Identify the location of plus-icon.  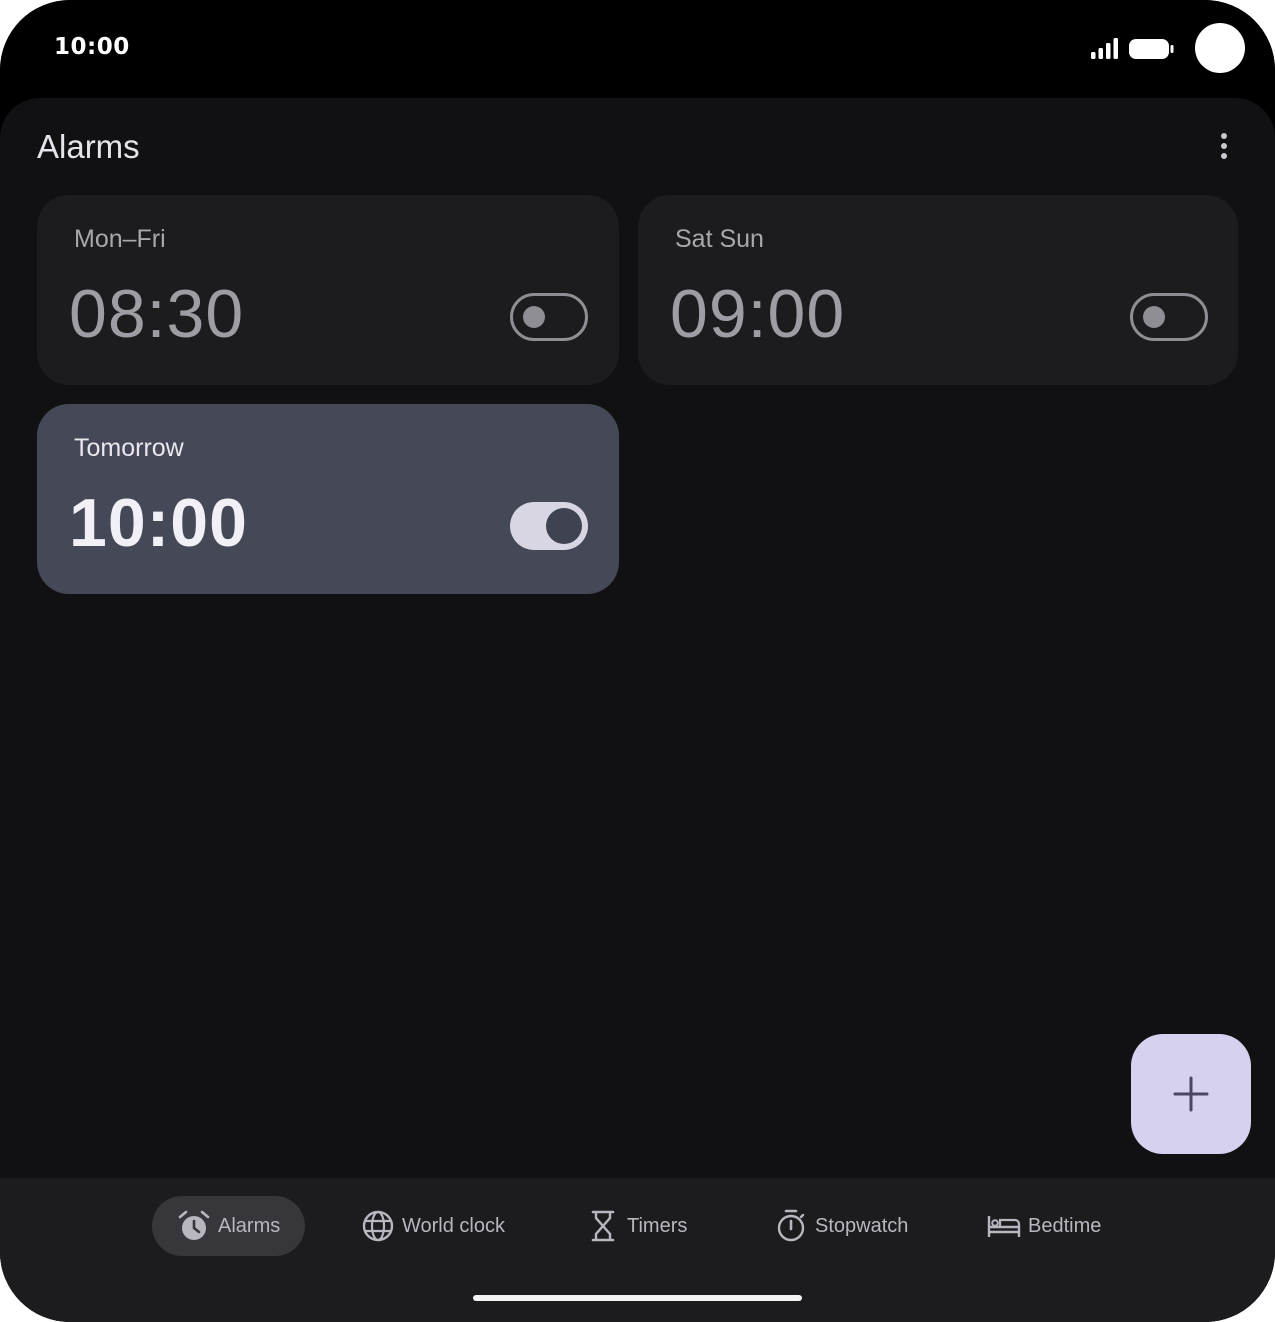
(1191, 1094).